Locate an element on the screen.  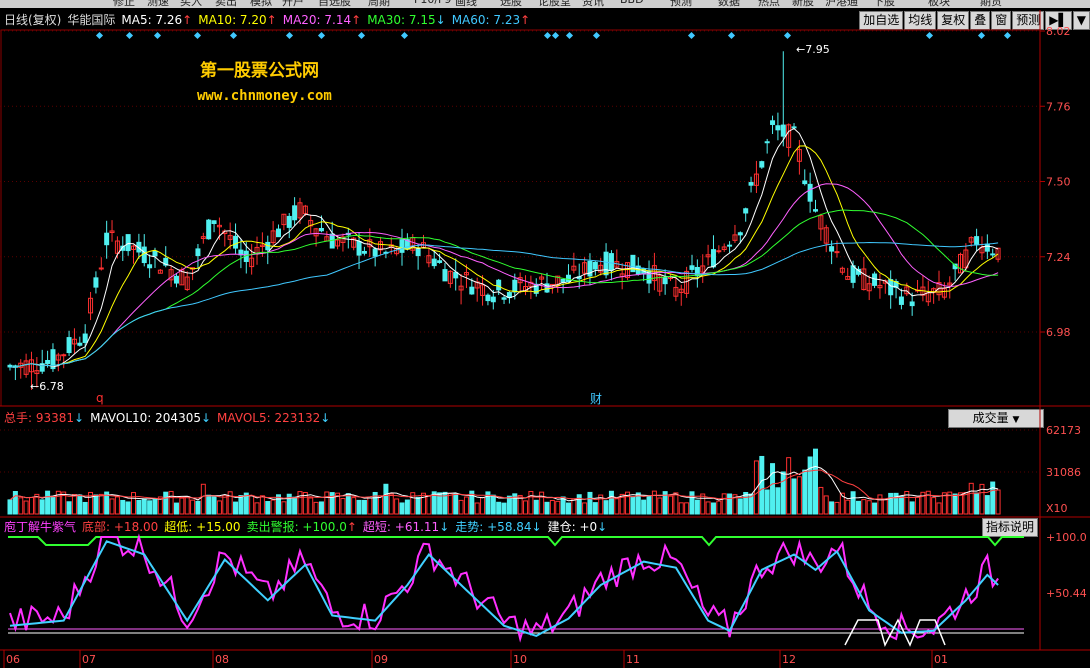
watermark-url: www.chnmoney.com is located at coordinates (264, 96).